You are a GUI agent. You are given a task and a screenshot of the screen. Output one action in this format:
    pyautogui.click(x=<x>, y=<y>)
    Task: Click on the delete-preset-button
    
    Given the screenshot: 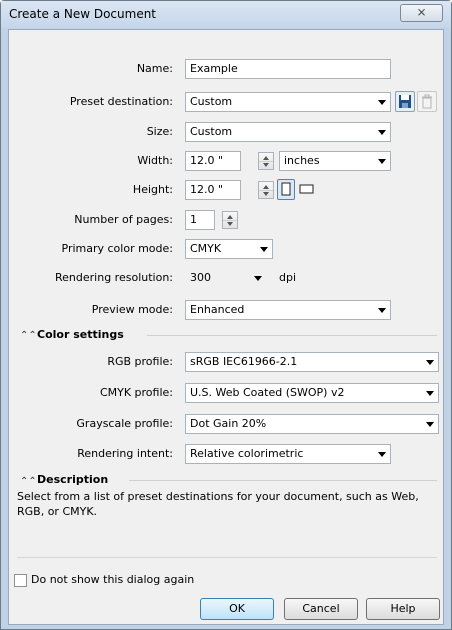 What is the action you would take?
    pyautogui.click(x=427, y=101)
    